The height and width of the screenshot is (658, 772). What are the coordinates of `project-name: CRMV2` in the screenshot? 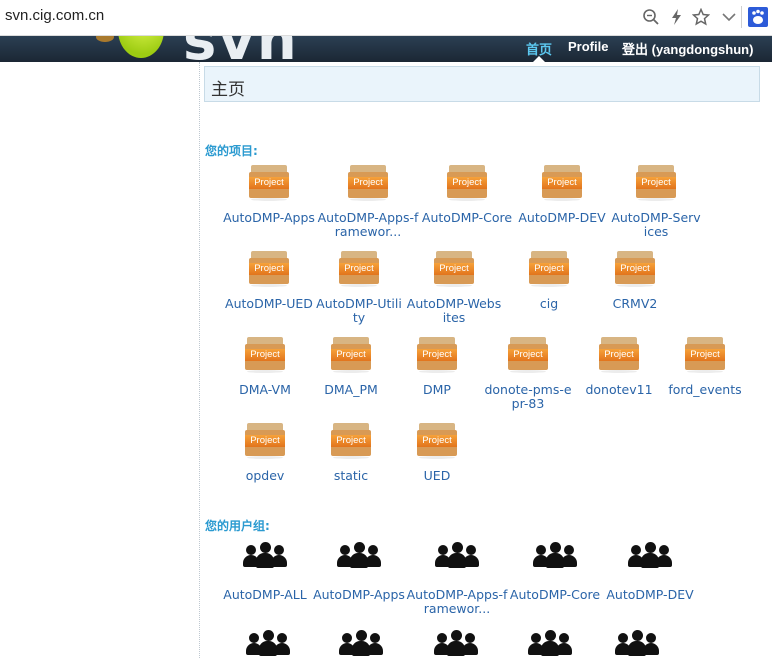 It's located at (635, 304).